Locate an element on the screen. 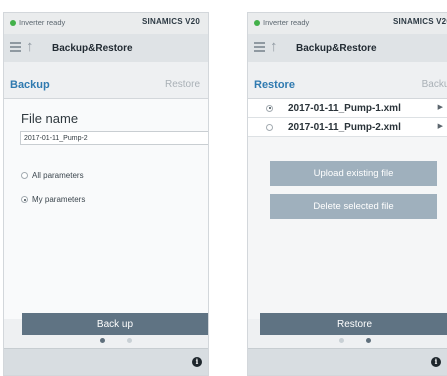 This screenshot has width=447, height=376. file-list-item: 2017-01-11_Pump-1.xml ▶ is located at coordinates (347, 108).